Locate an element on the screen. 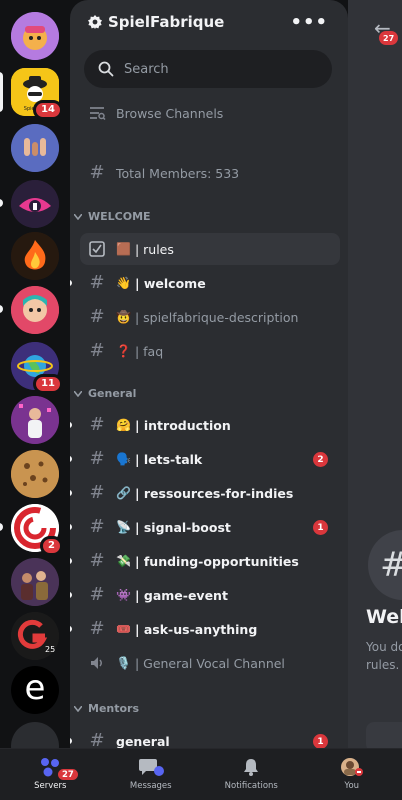 The width and height of the screenshot is (402, 800). channel-funding-opportunities: # 💸 | funding-opportunities is located at coordinates (205, 561).